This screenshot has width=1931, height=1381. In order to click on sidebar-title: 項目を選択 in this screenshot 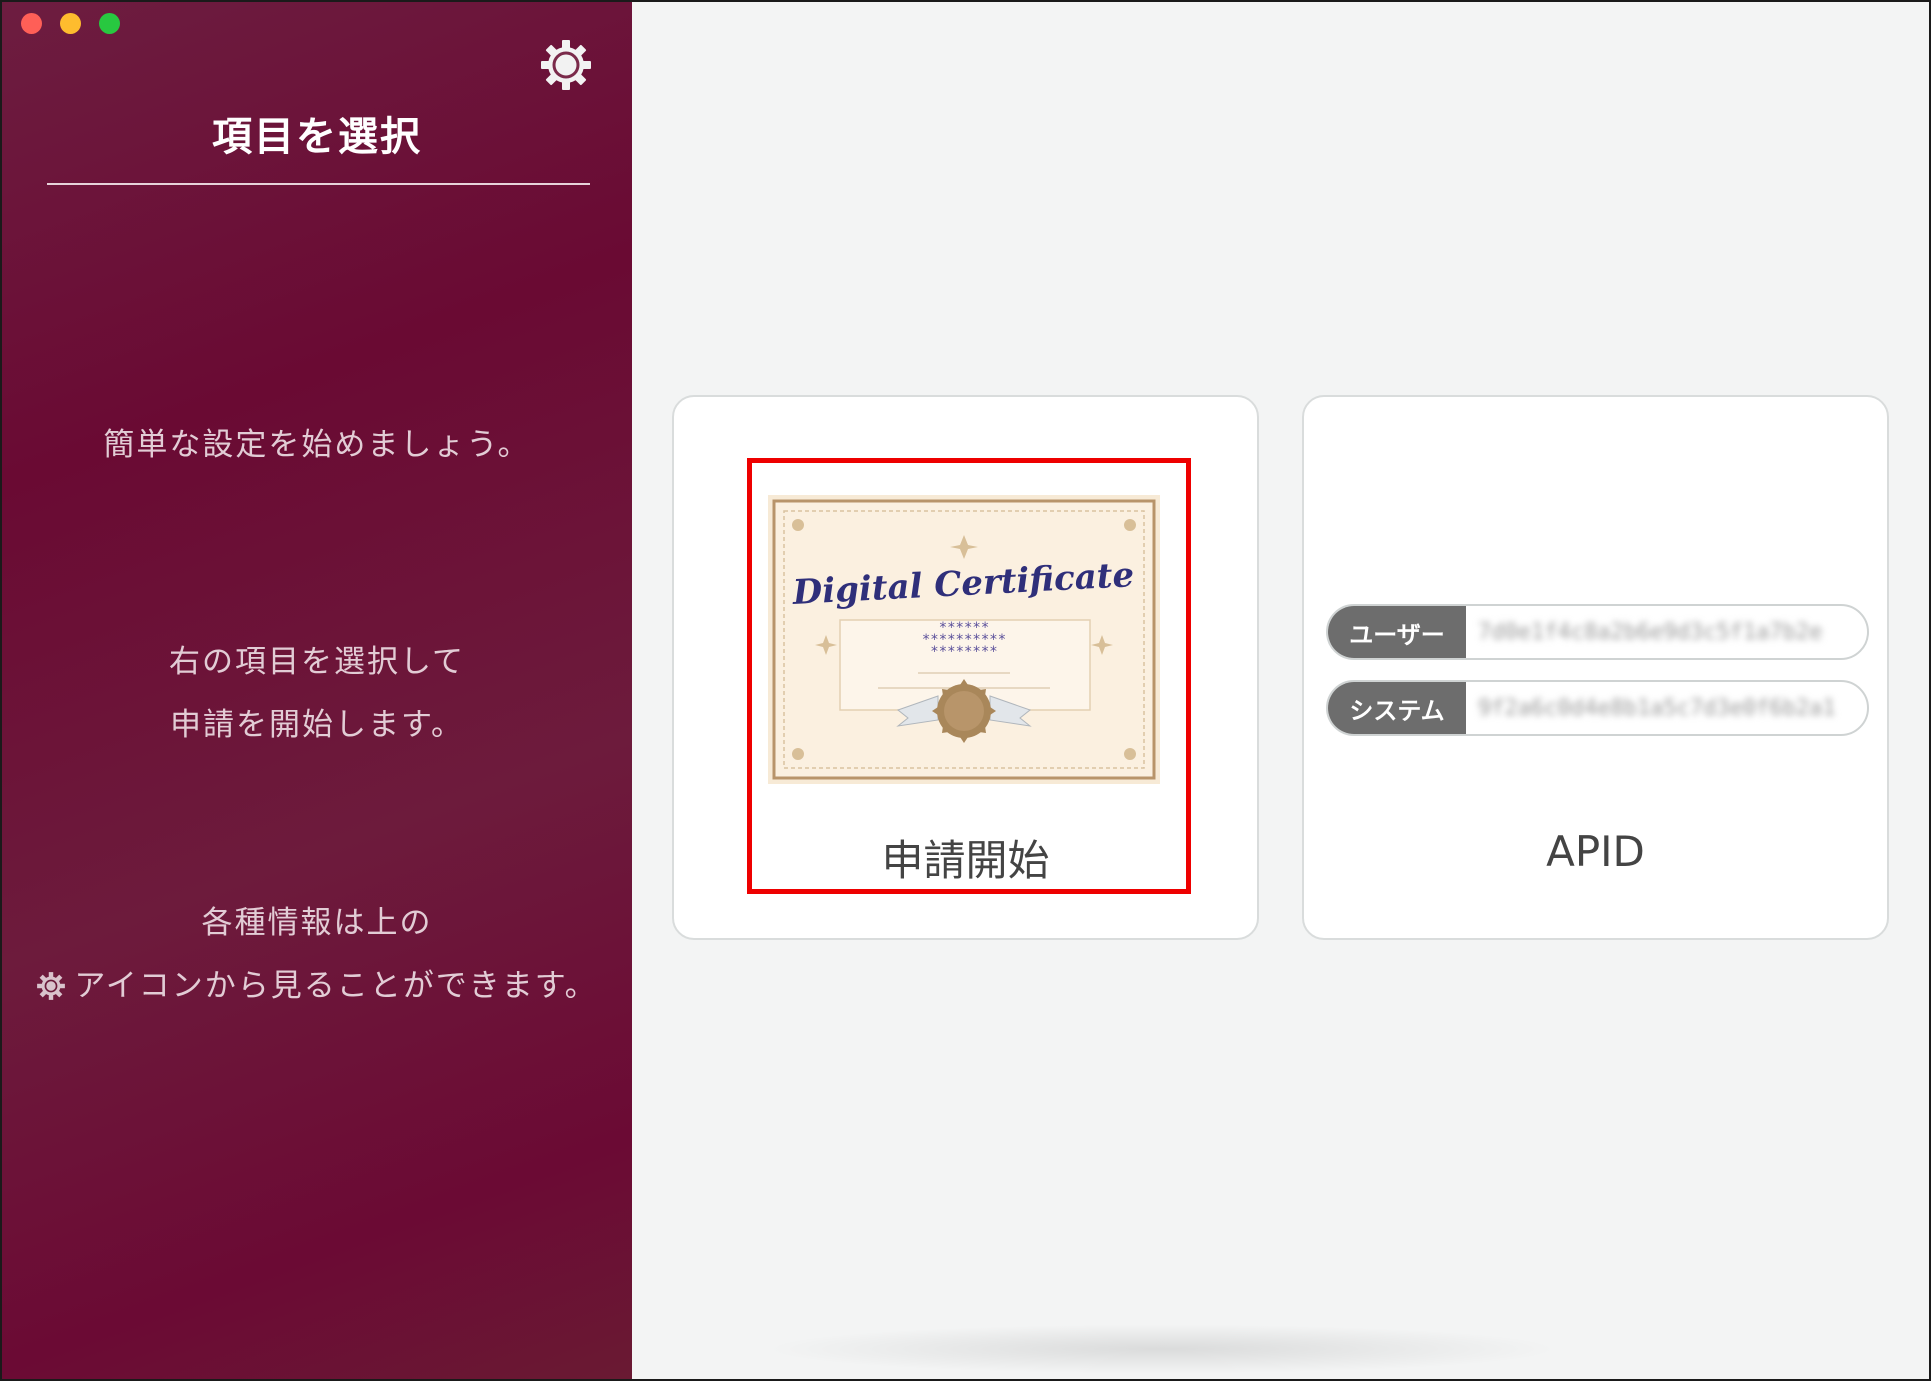, I will do `click(317, 137)`.